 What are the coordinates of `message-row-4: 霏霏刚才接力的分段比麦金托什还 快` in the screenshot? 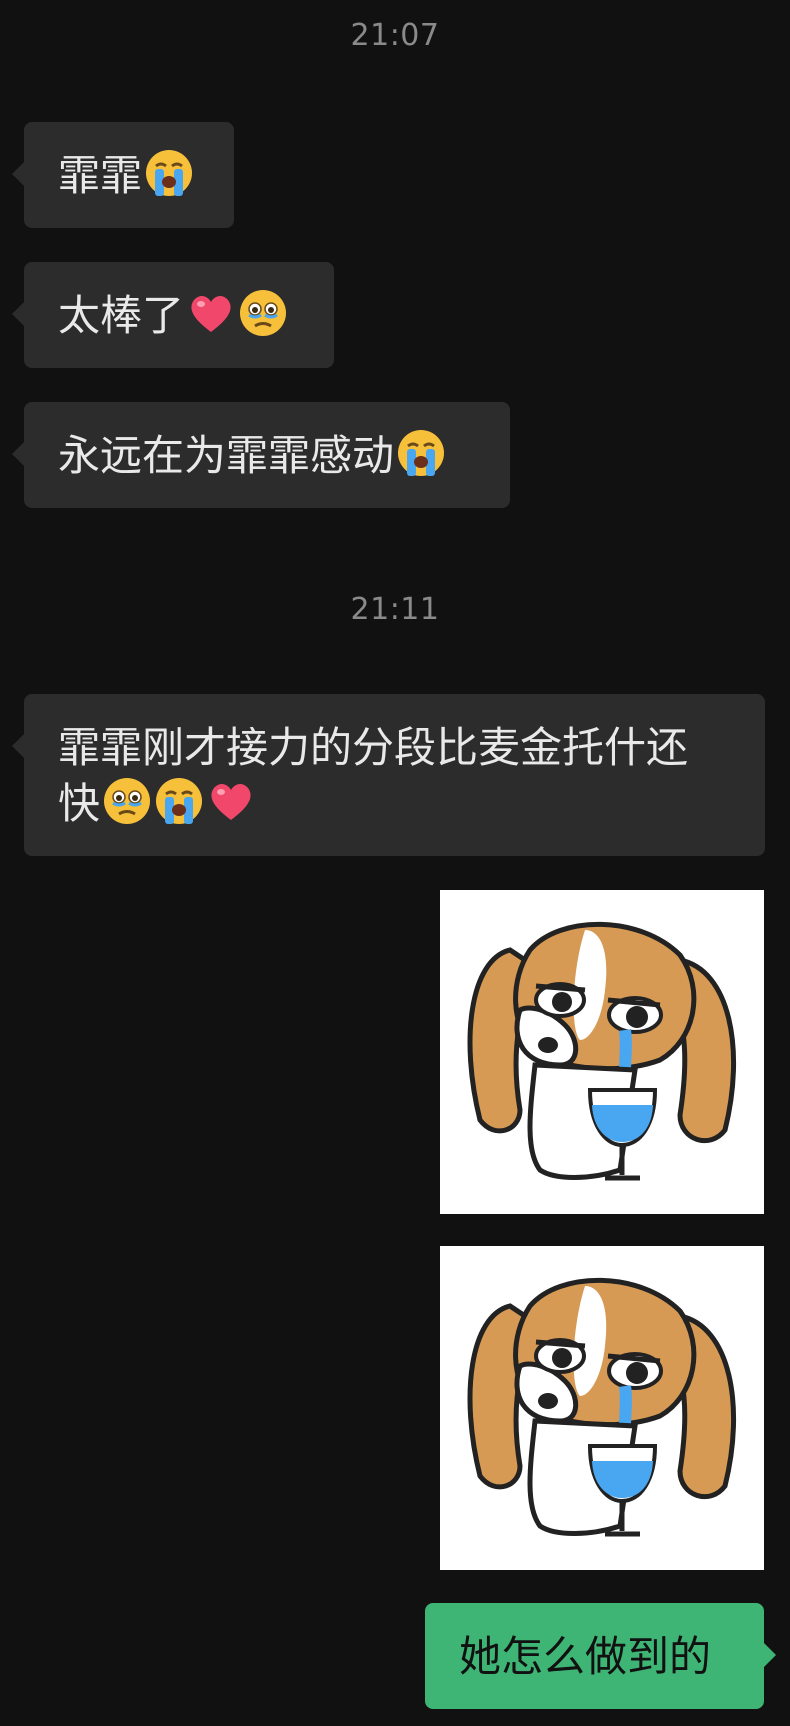 It's located at (388, 775).